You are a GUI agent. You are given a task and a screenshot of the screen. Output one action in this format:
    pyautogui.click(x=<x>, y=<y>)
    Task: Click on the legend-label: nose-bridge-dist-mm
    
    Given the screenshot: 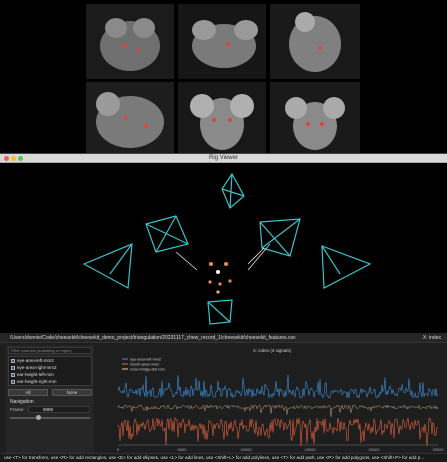 What is the action you would take?
    pyautogui.click(x=147, y=369)
    